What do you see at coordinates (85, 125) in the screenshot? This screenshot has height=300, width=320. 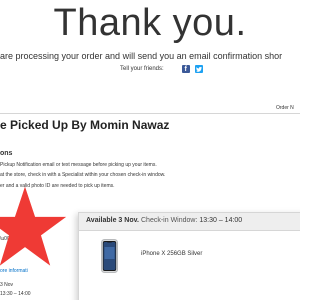 I see `pickup-section-title: e Picked Up By Momin Nawaz` at bounding box center [85, 125].